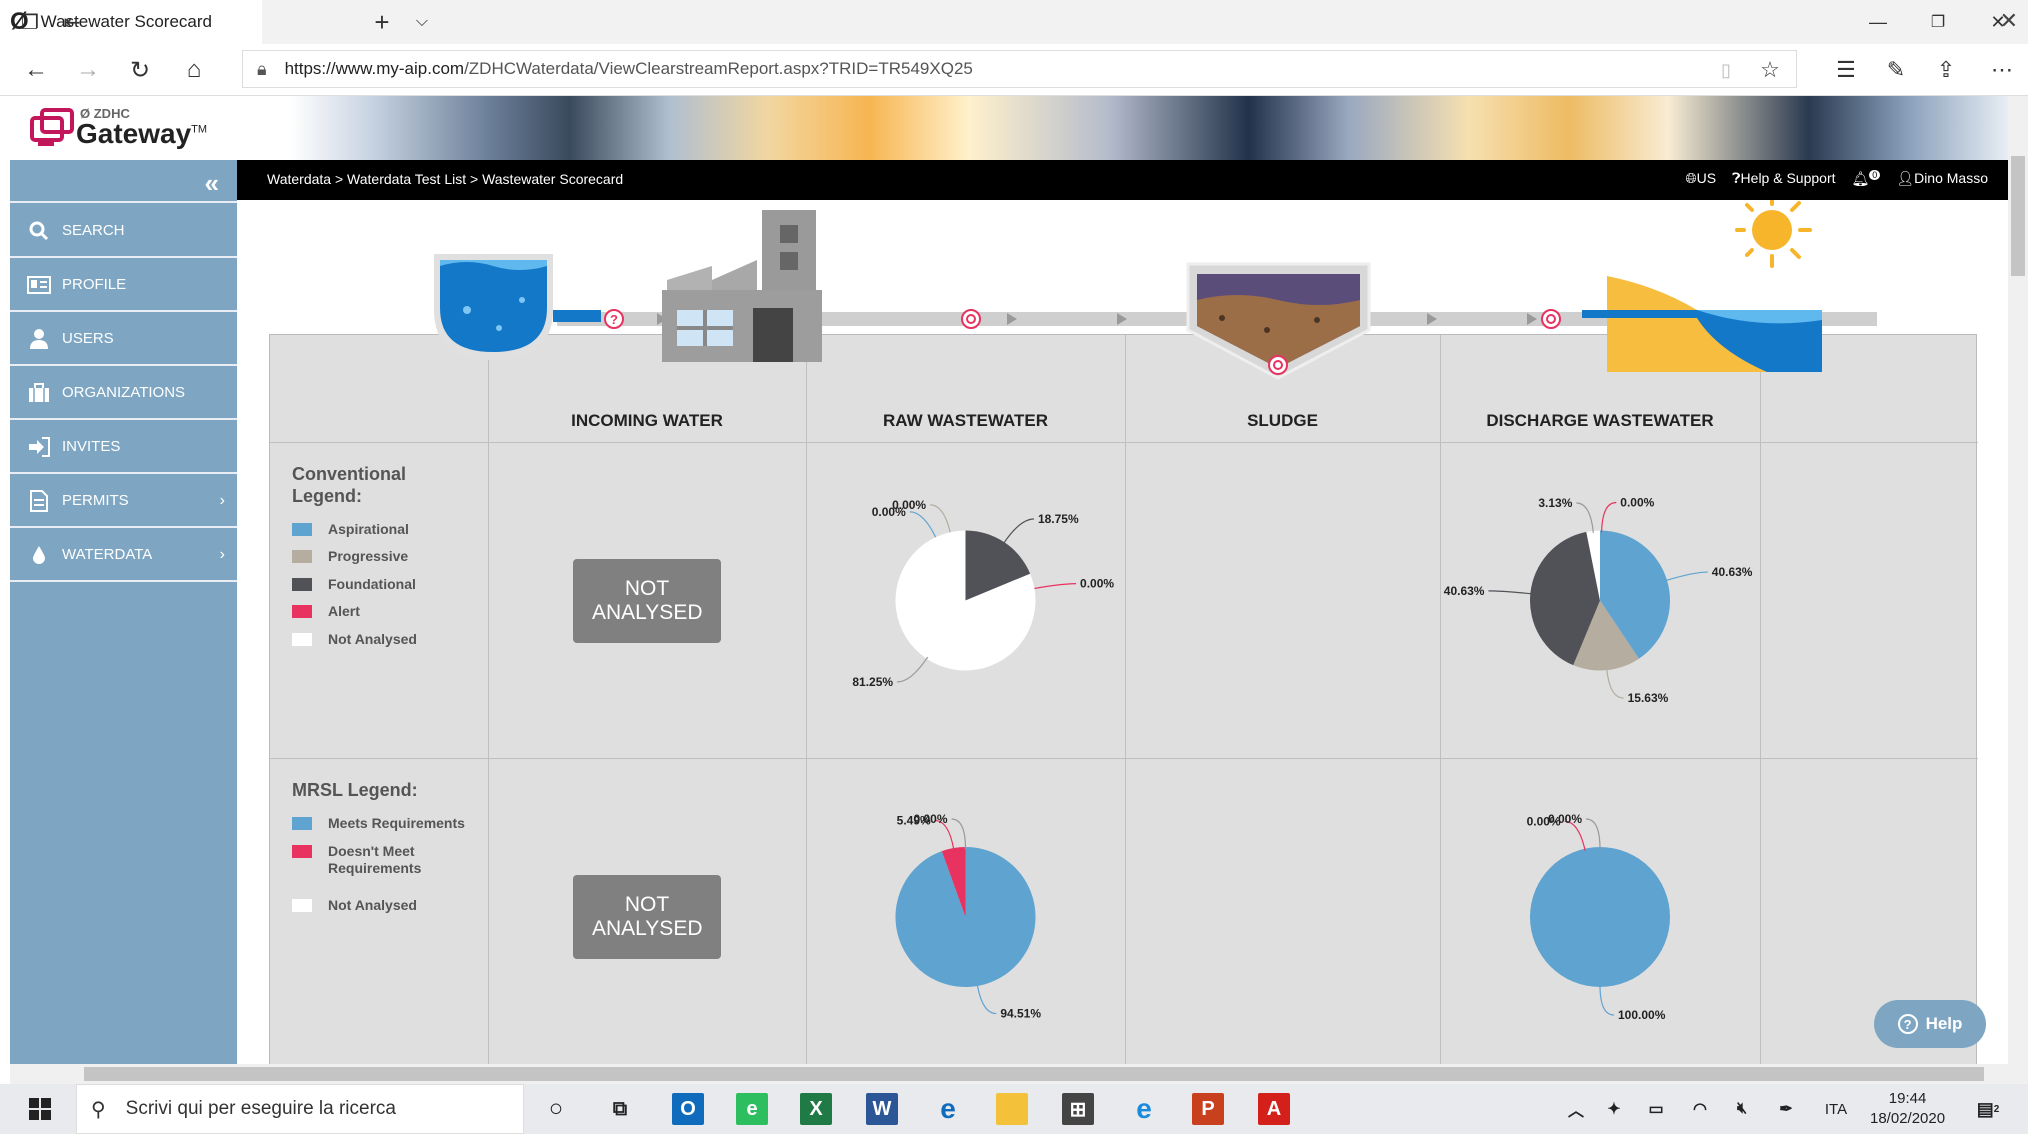 This screenshot has width=2028, height=1134. I want to click on back-arrow-icon: ←, so click(36, 70).